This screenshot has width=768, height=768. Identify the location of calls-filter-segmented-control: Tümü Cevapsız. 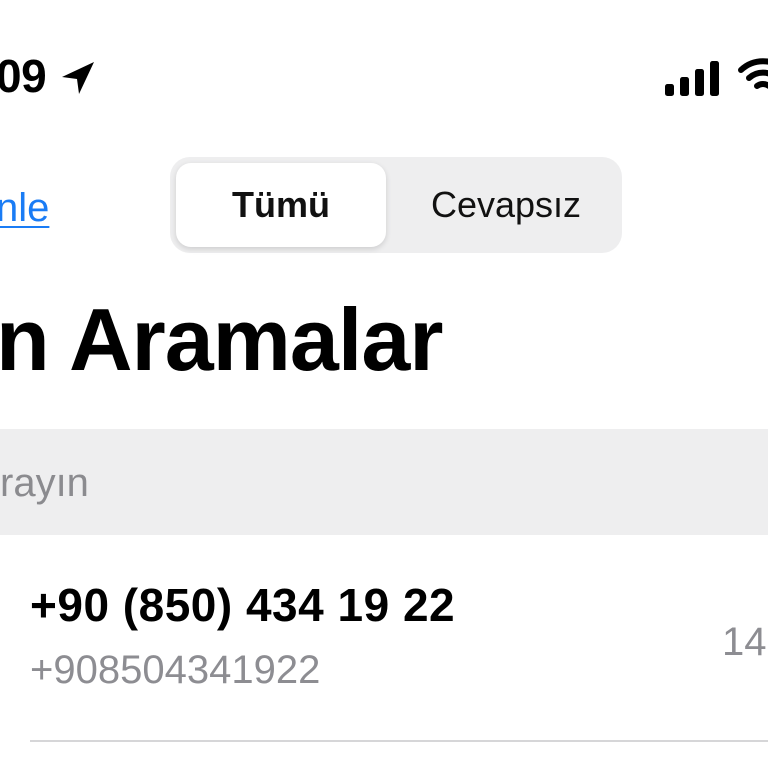
(396, 205).